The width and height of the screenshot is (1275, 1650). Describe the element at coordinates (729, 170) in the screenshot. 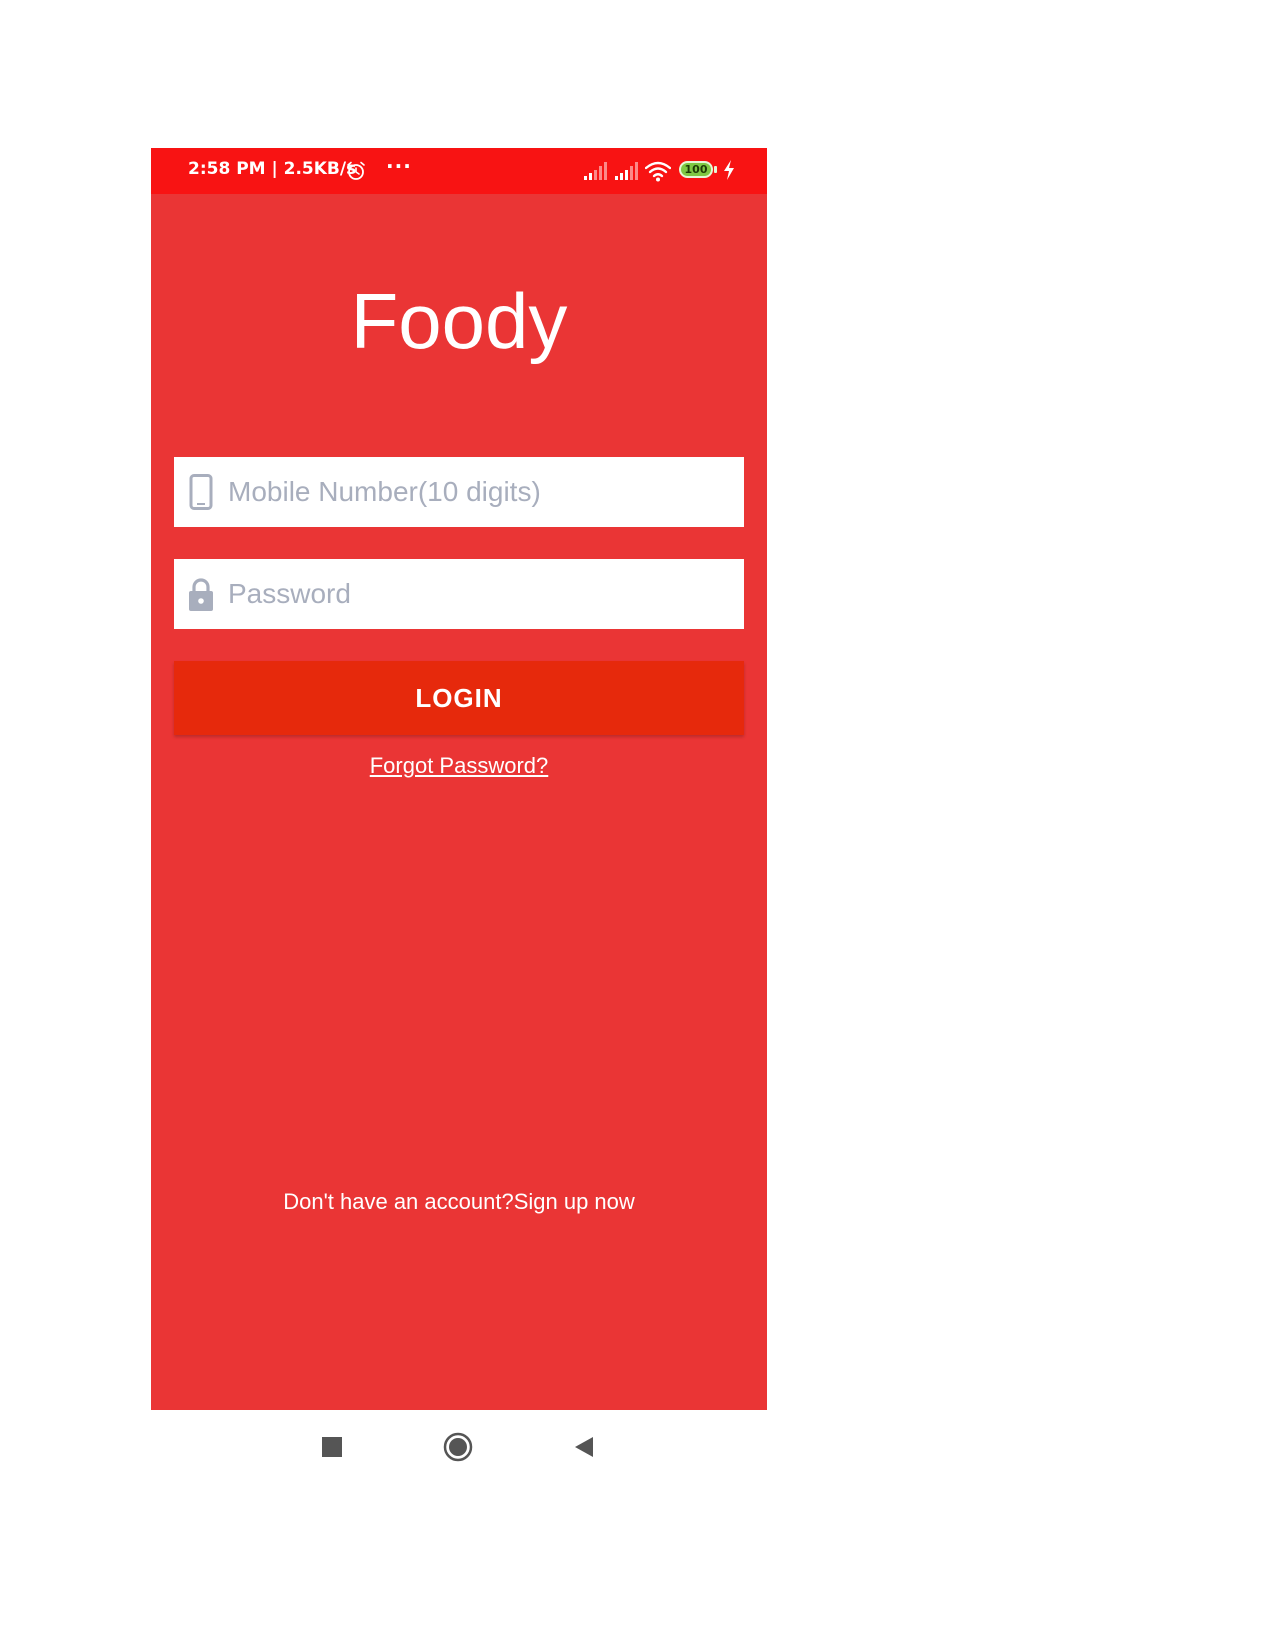

I see `charging-icon` at that location.